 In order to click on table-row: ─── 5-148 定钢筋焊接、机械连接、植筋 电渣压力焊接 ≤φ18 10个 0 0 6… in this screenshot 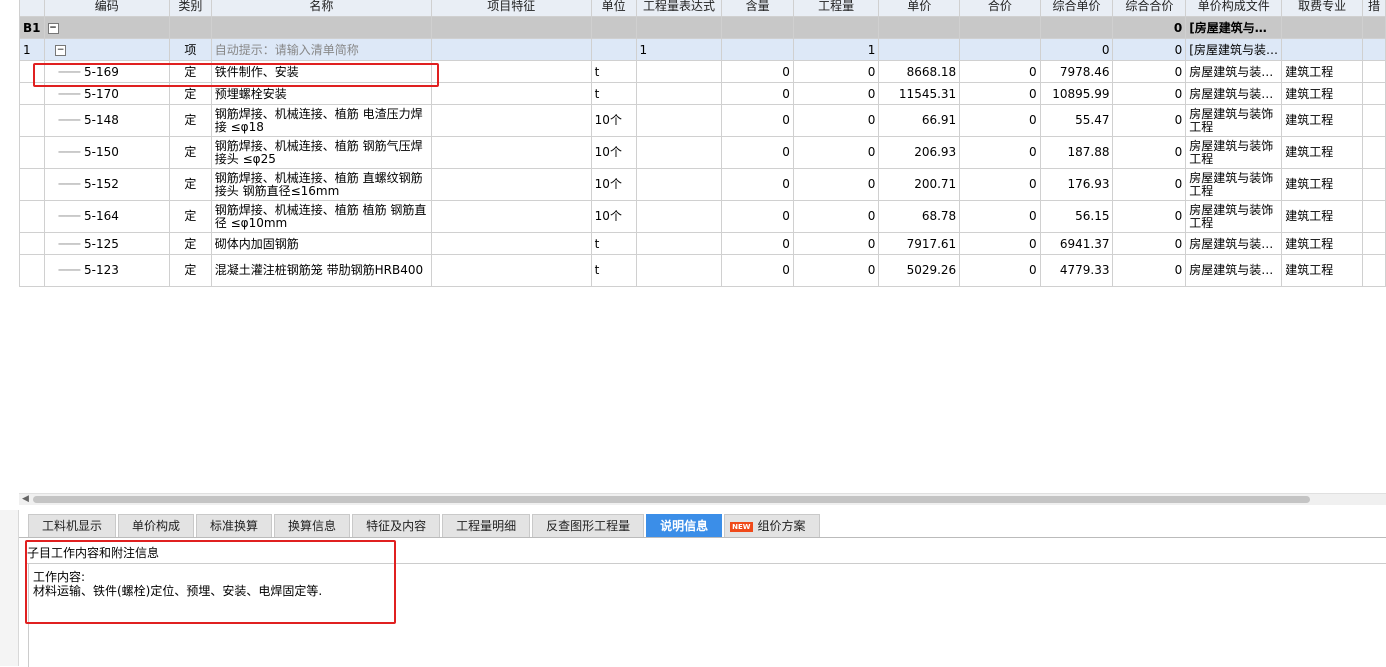, I will do `click(702, 120)`.